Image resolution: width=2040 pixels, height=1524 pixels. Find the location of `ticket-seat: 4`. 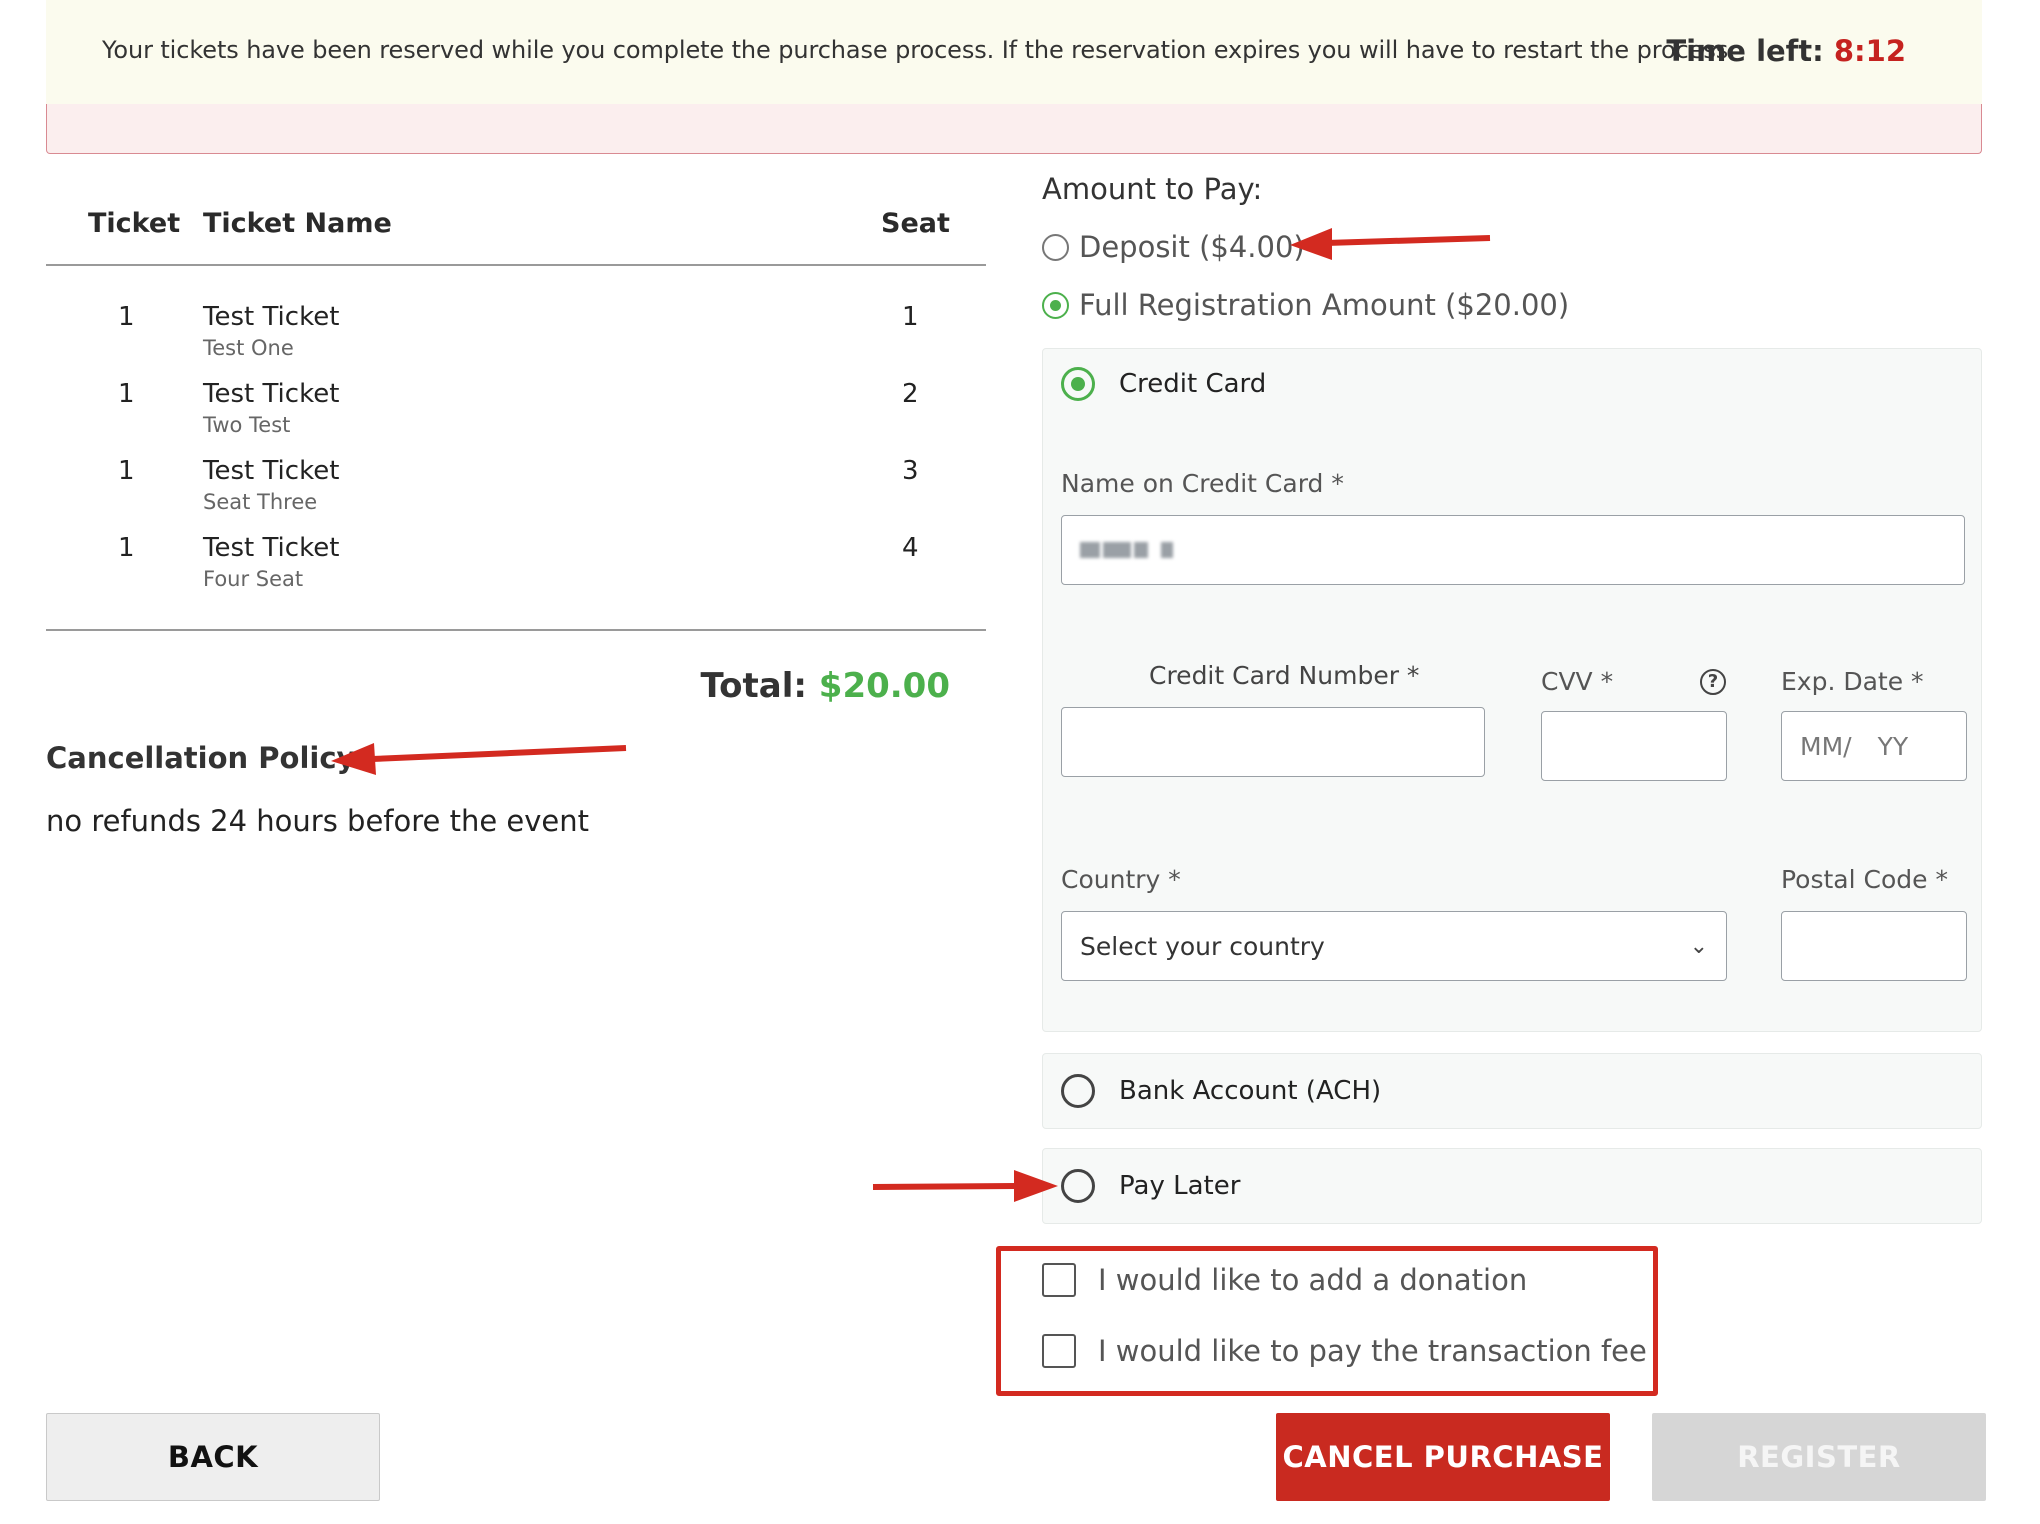

ticket-seat: 4 is located at coordinates (910, 548).